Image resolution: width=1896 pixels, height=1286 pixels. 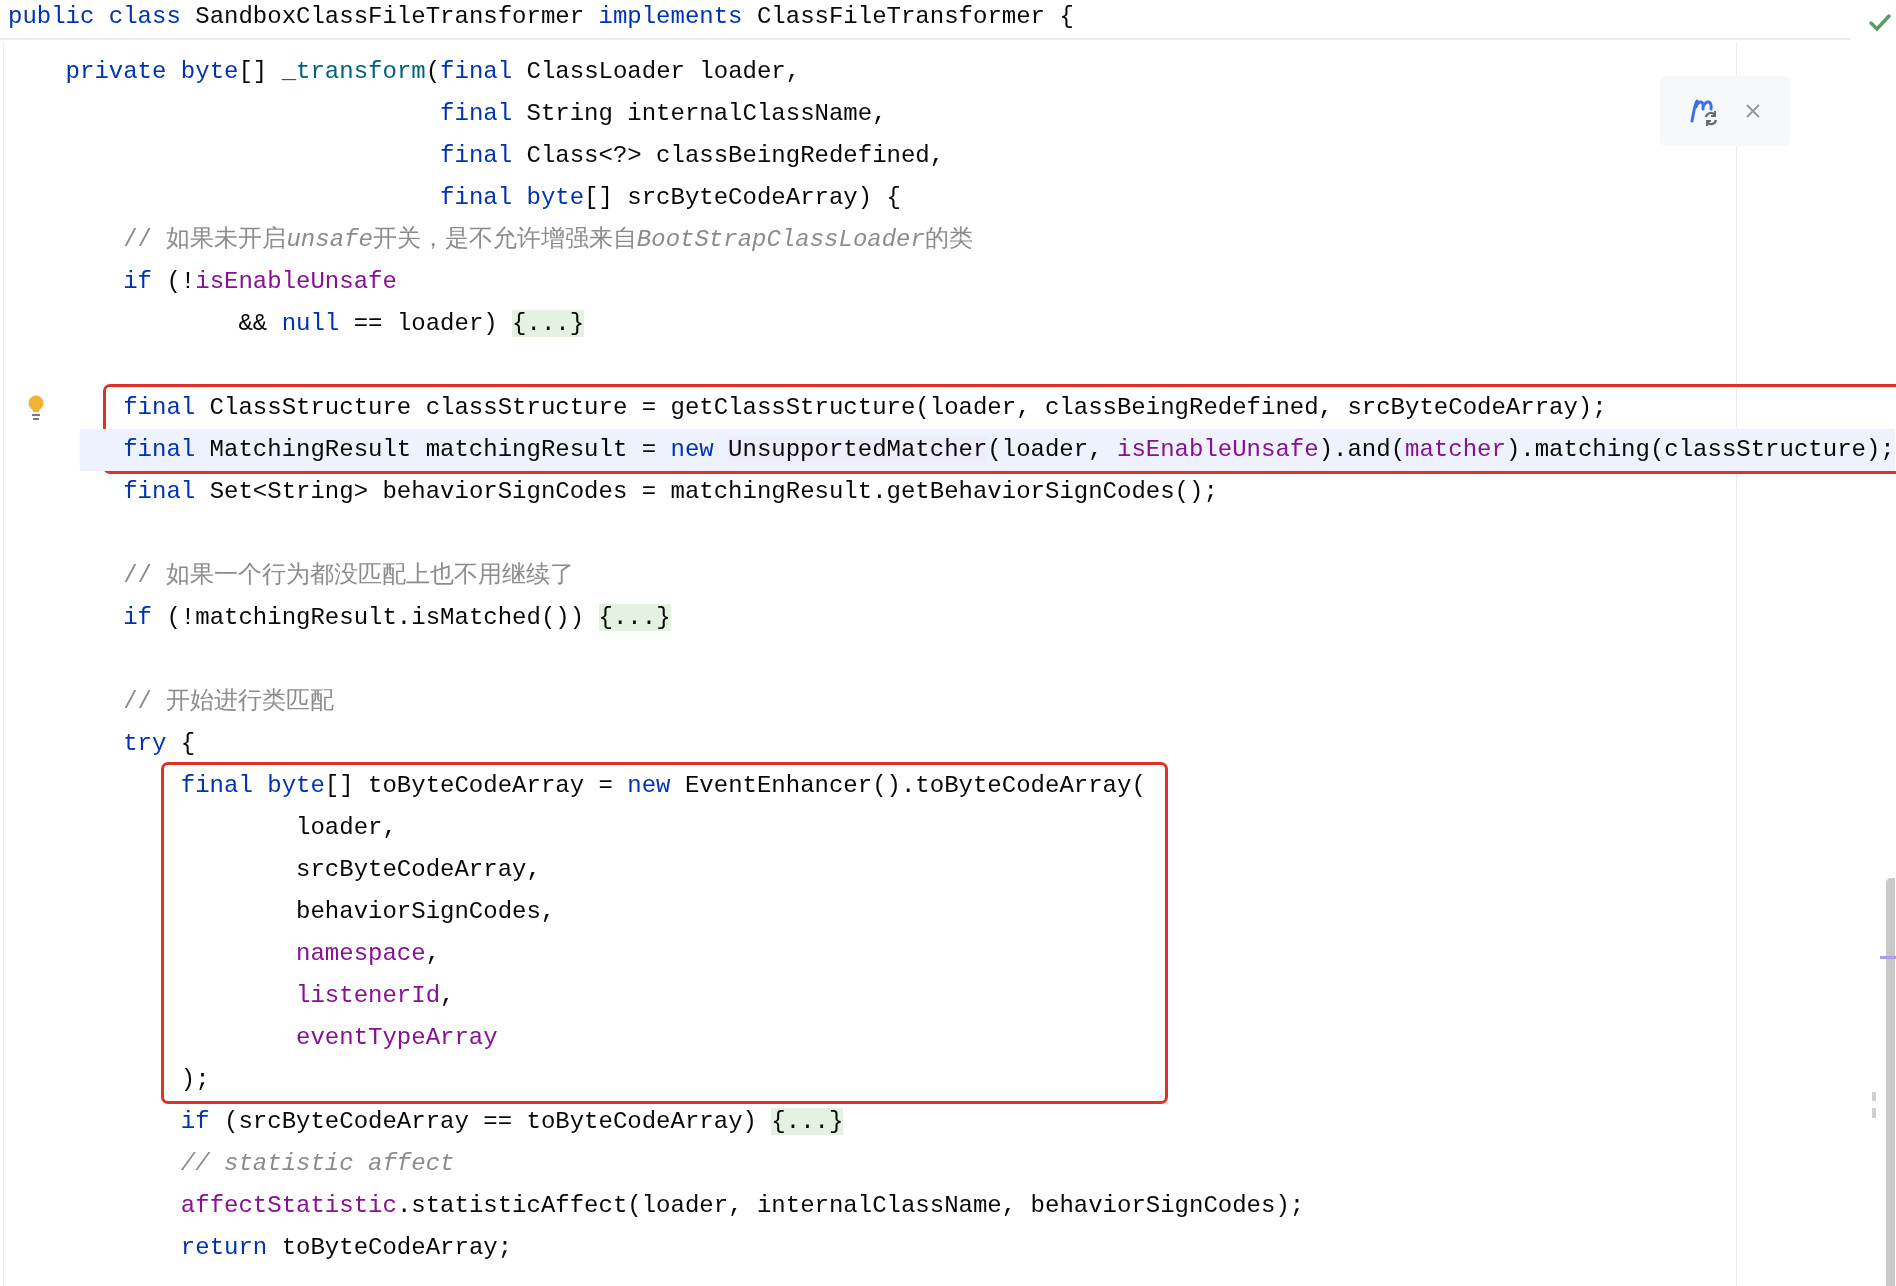 I want to click on error-stripe-mark, so click(x=1888, y=957).